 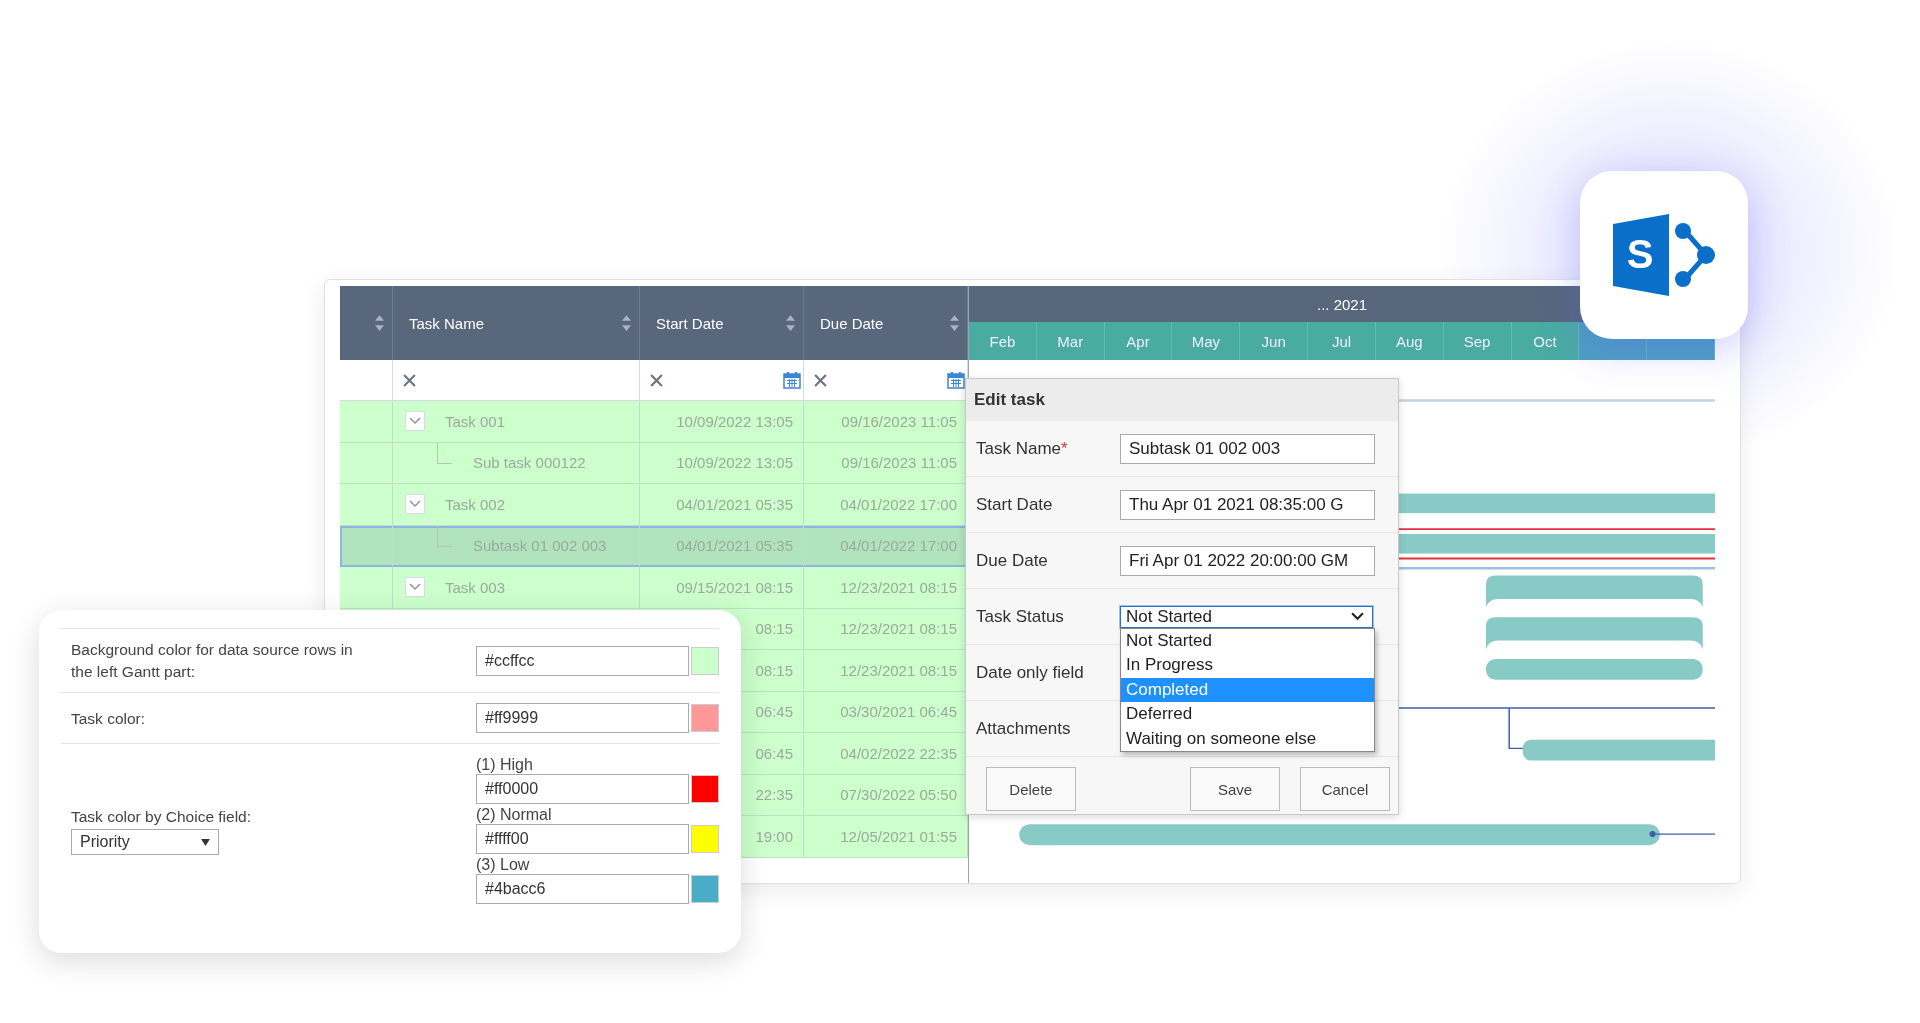 I want to click on task-name: Subtask 01 002 003, so click(x=540, y=546).